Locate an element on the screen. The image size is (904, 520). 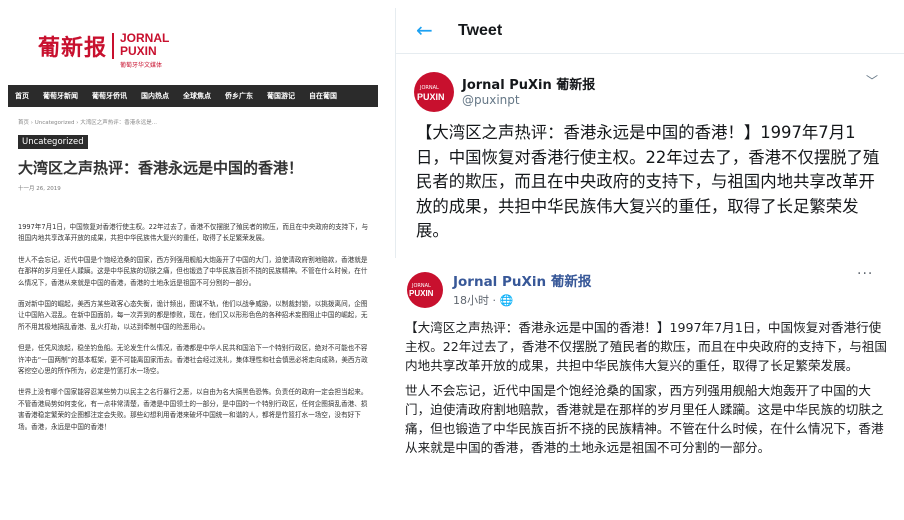
site-navbar: 首页 葡萄牙新闻 葡萄牙侨讯 国内热点 全球焦点 侨乡广东 葡国游记 自在葡国 is located at coordinates (193, 96).